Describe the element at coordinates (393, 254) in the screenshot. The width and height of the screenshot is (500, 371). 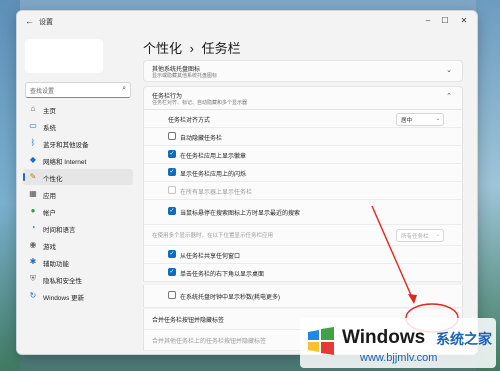
I see `annotation-arrow-line` at that location.